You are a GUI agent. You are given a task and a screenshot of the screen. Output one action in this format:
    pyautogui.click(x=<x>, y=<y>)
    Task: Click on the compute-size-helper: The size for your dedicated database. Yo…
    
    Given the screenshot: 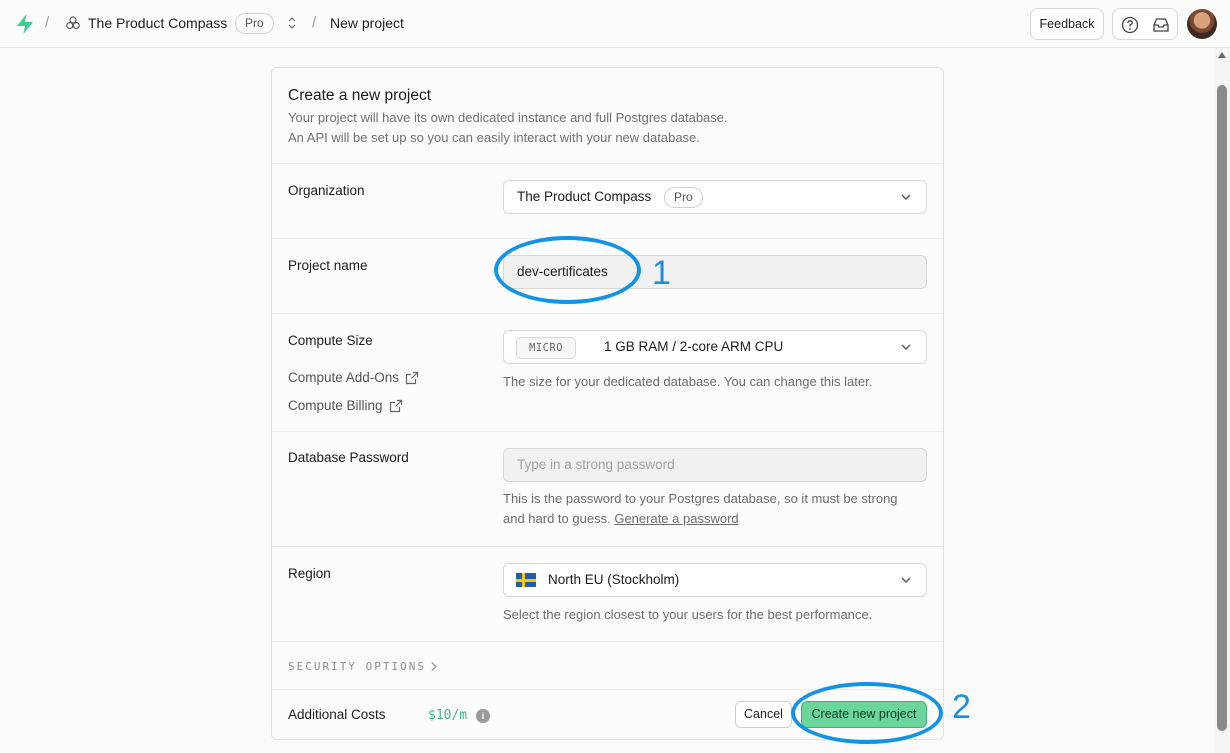 What is the action you would take?
    pyautogui.click(x=688, y=381)
    